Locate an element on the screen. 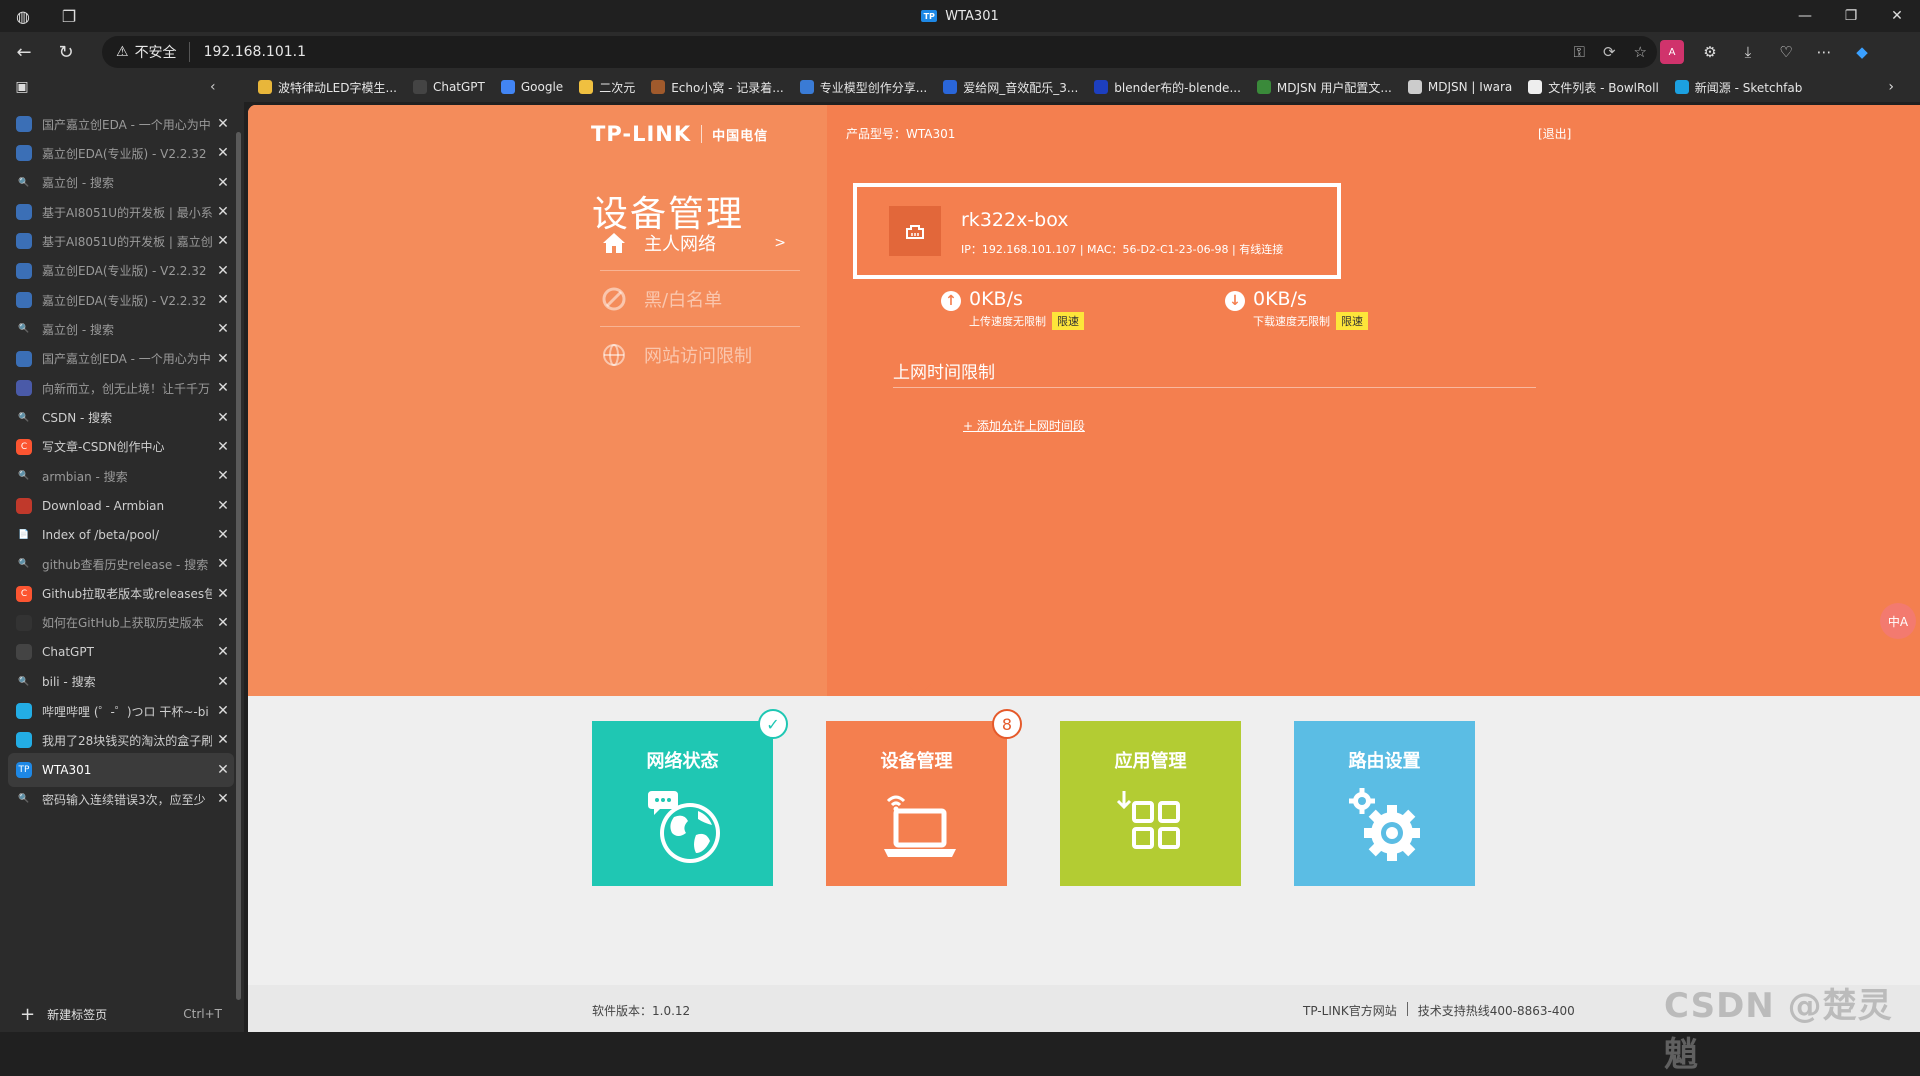 The image size is (1920, 1076). upload-limit-button: 限速 is located at coordinates (1068, 321).